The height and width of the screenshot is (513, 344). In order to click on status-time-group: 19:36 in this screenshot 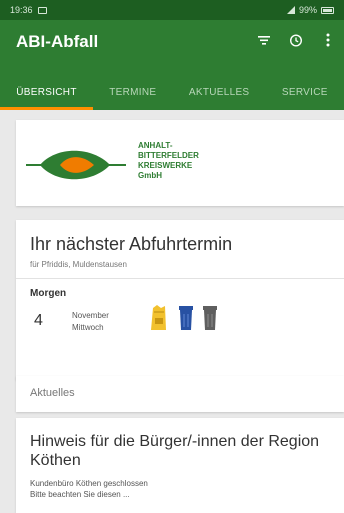, I will do `click(28, 10)`.